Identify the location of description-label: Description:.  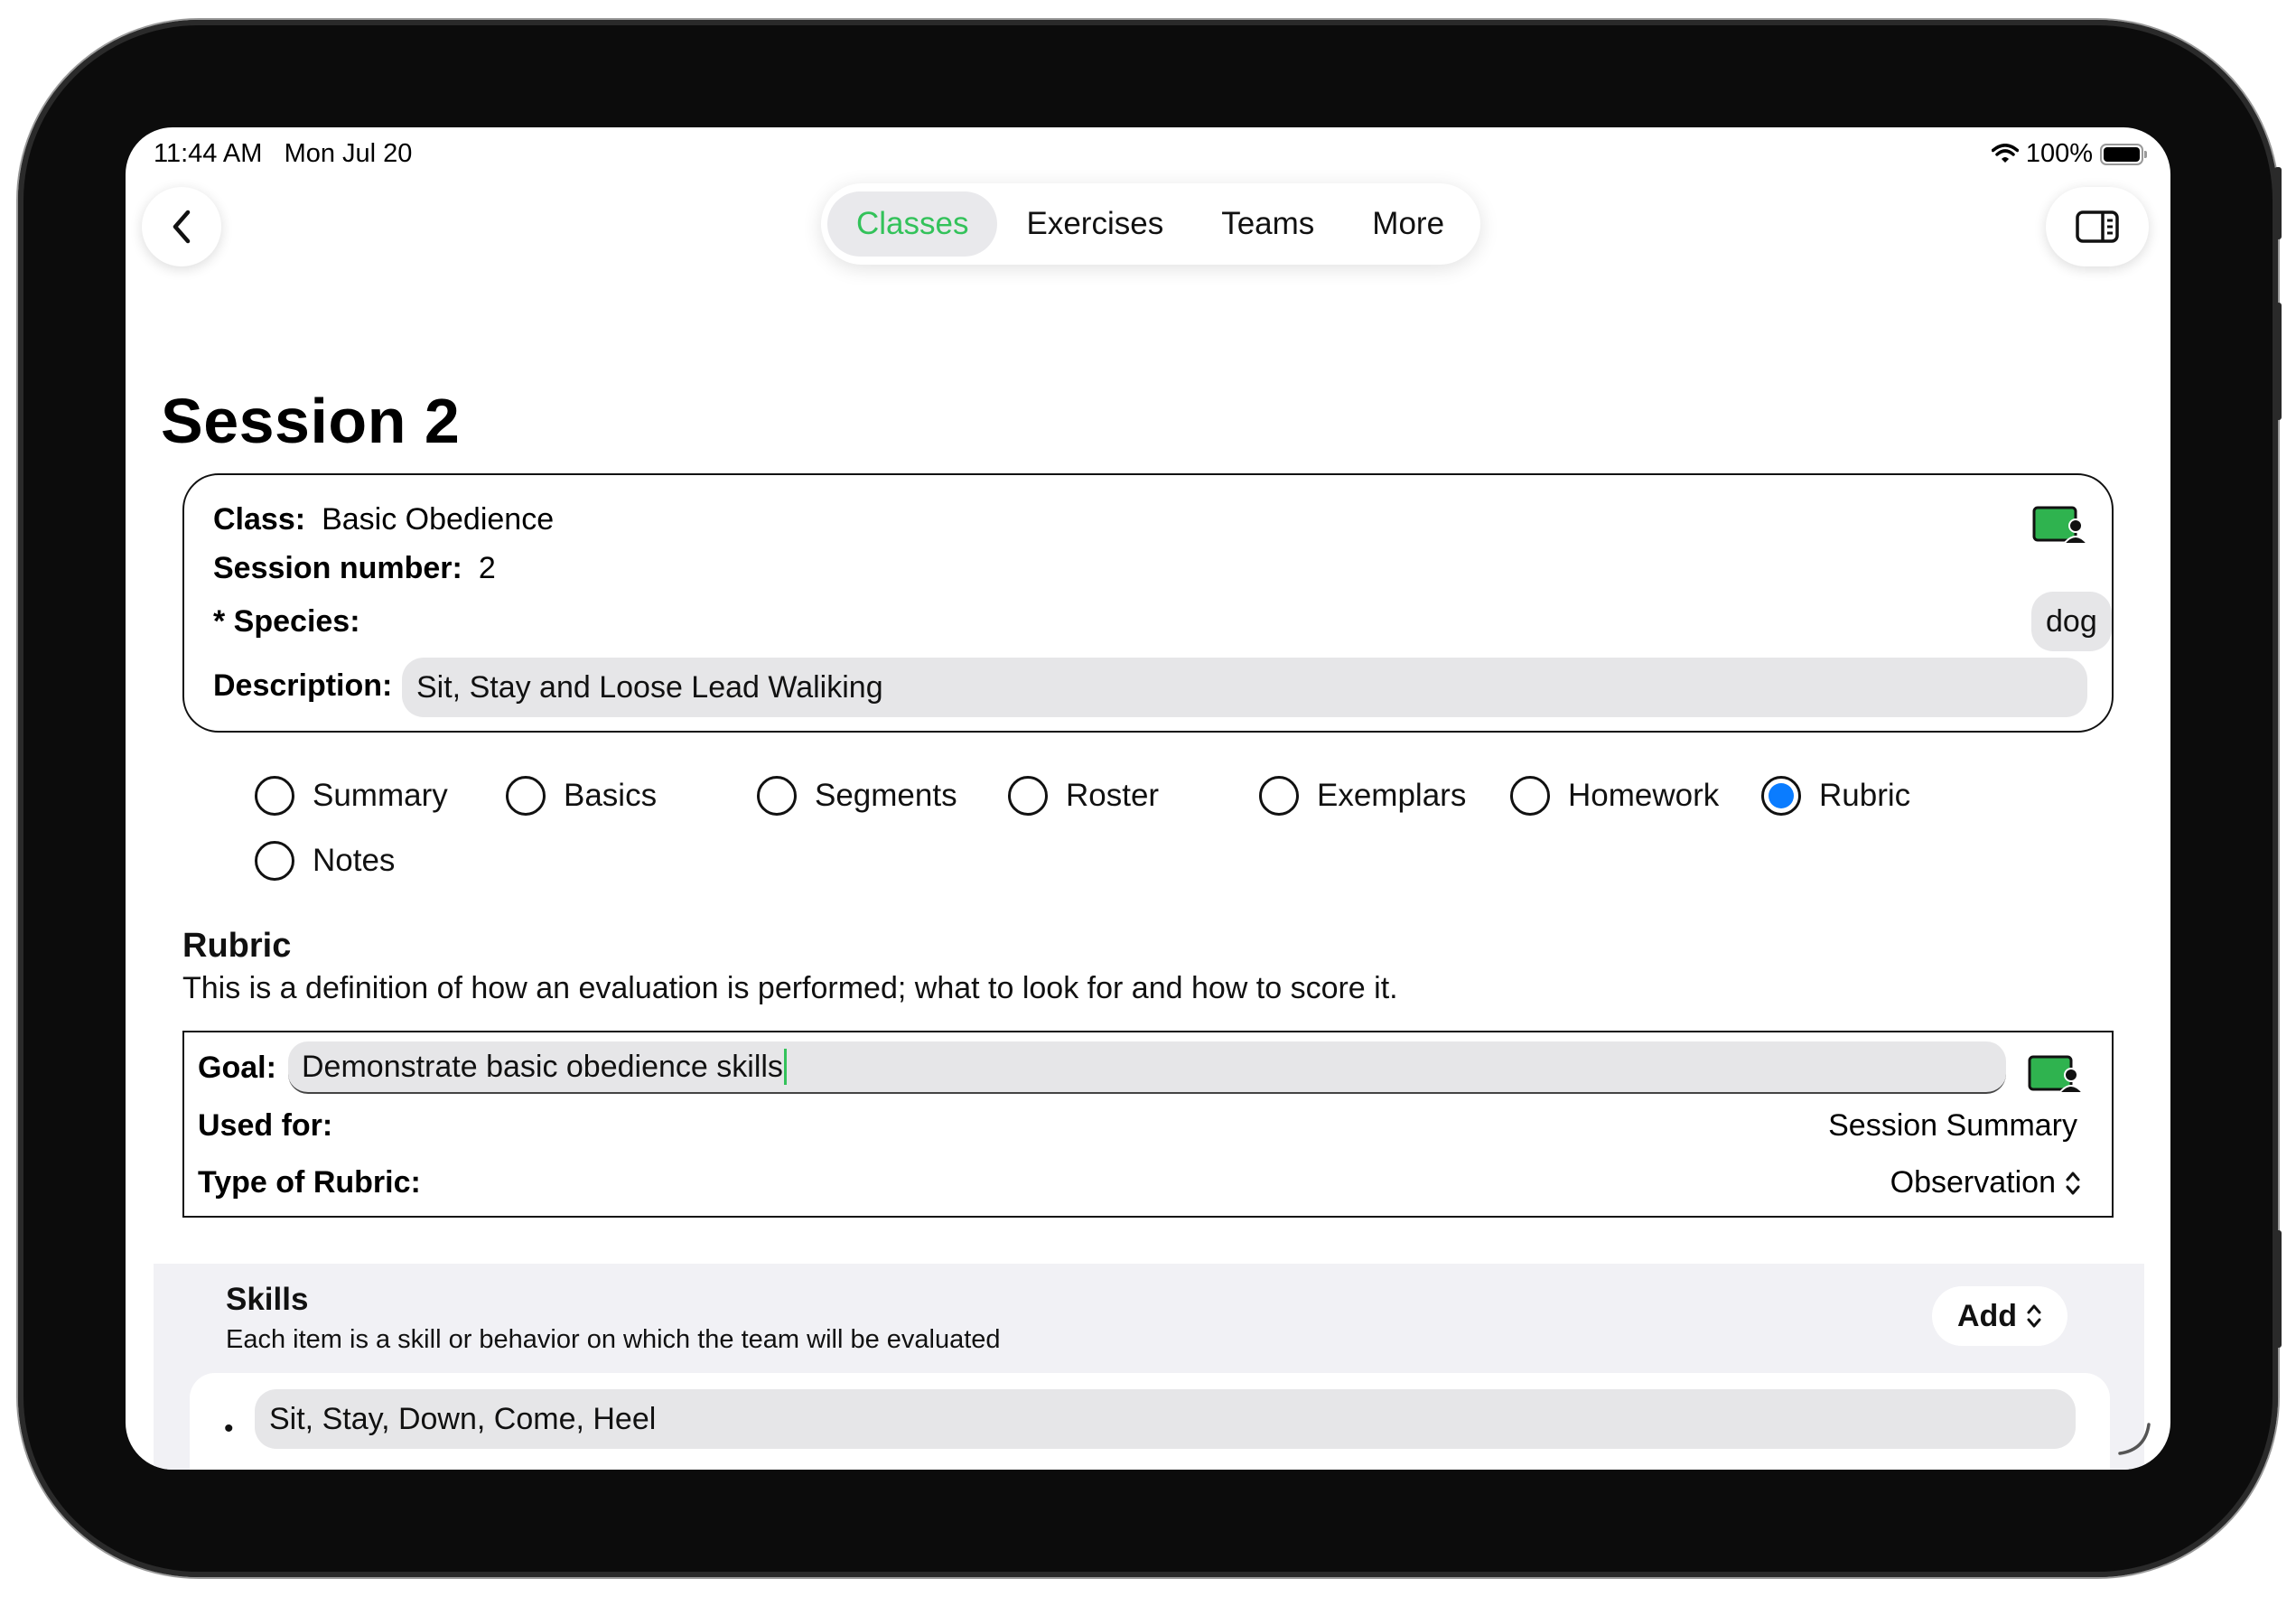
(303, 685).